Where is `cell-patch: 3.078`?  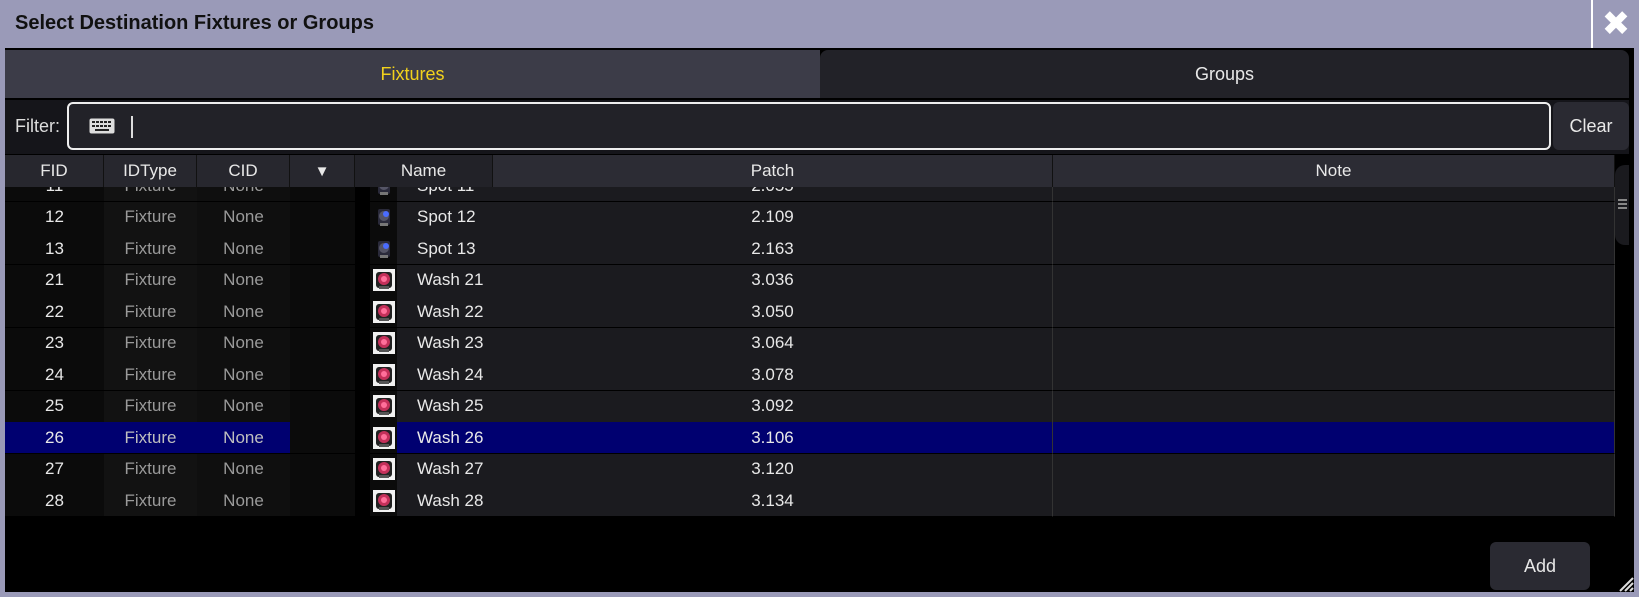 cell-patch: 3.078 is located at coordinates (773, 375).